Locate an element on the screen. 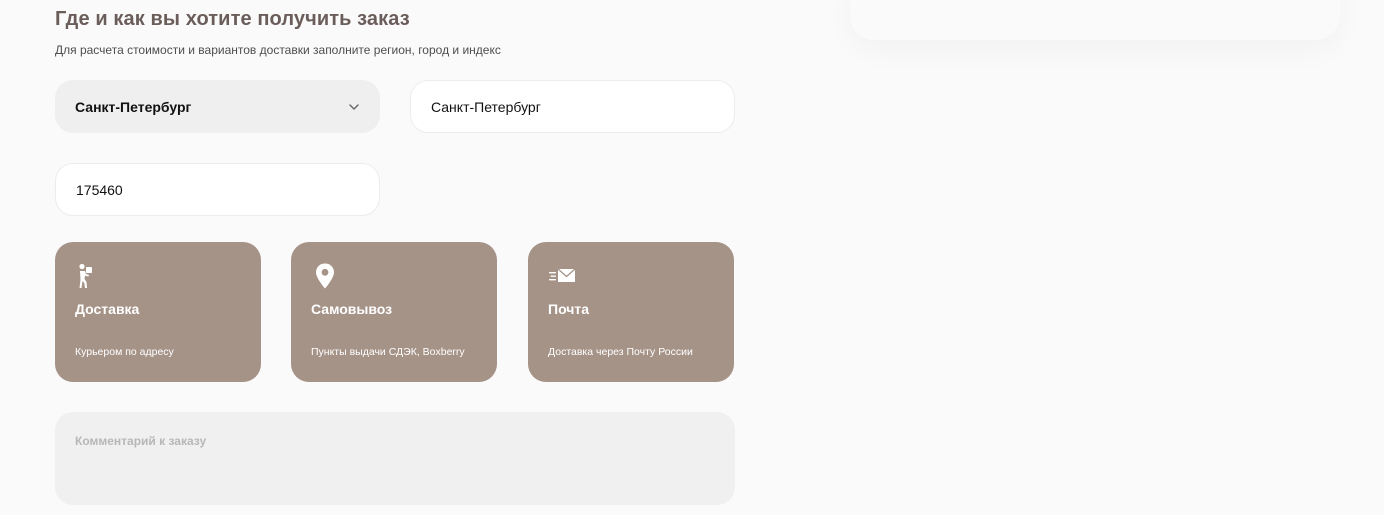 The image size is (1384, 515). chevron-down-icon is located at coordinates (354, 106).